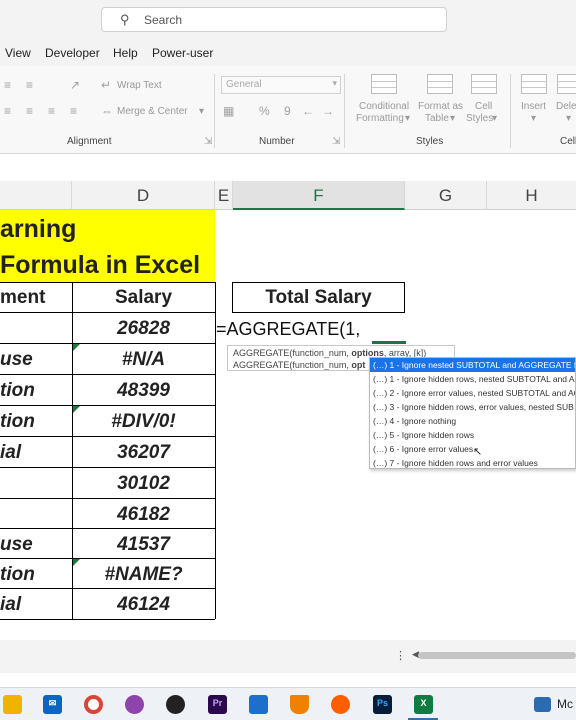 The width and height of the screenshot is (576, 720). What do you see at coordinates (106, 85) in the screenshot?
I see `wrap-text-icon: ↵` at bounding box center [106, 85].